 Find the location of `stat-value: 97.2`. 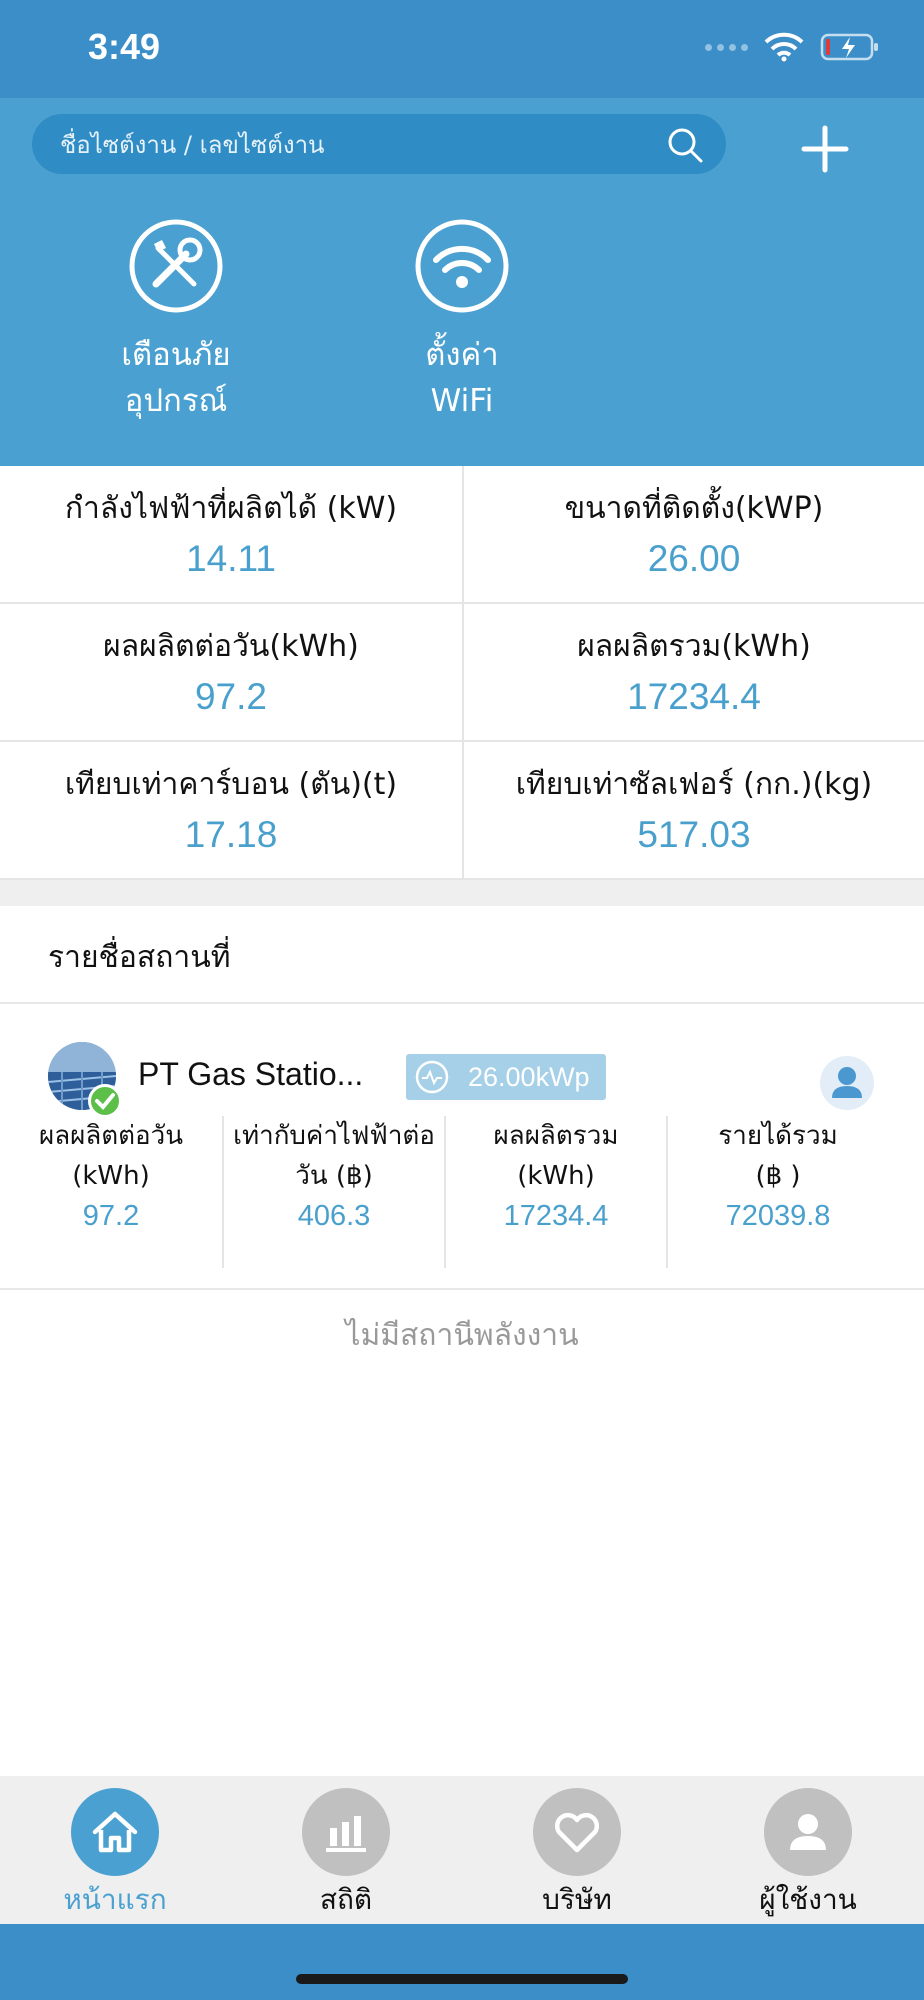

stat-value: 97.2 is located at coordinates (230, 696).